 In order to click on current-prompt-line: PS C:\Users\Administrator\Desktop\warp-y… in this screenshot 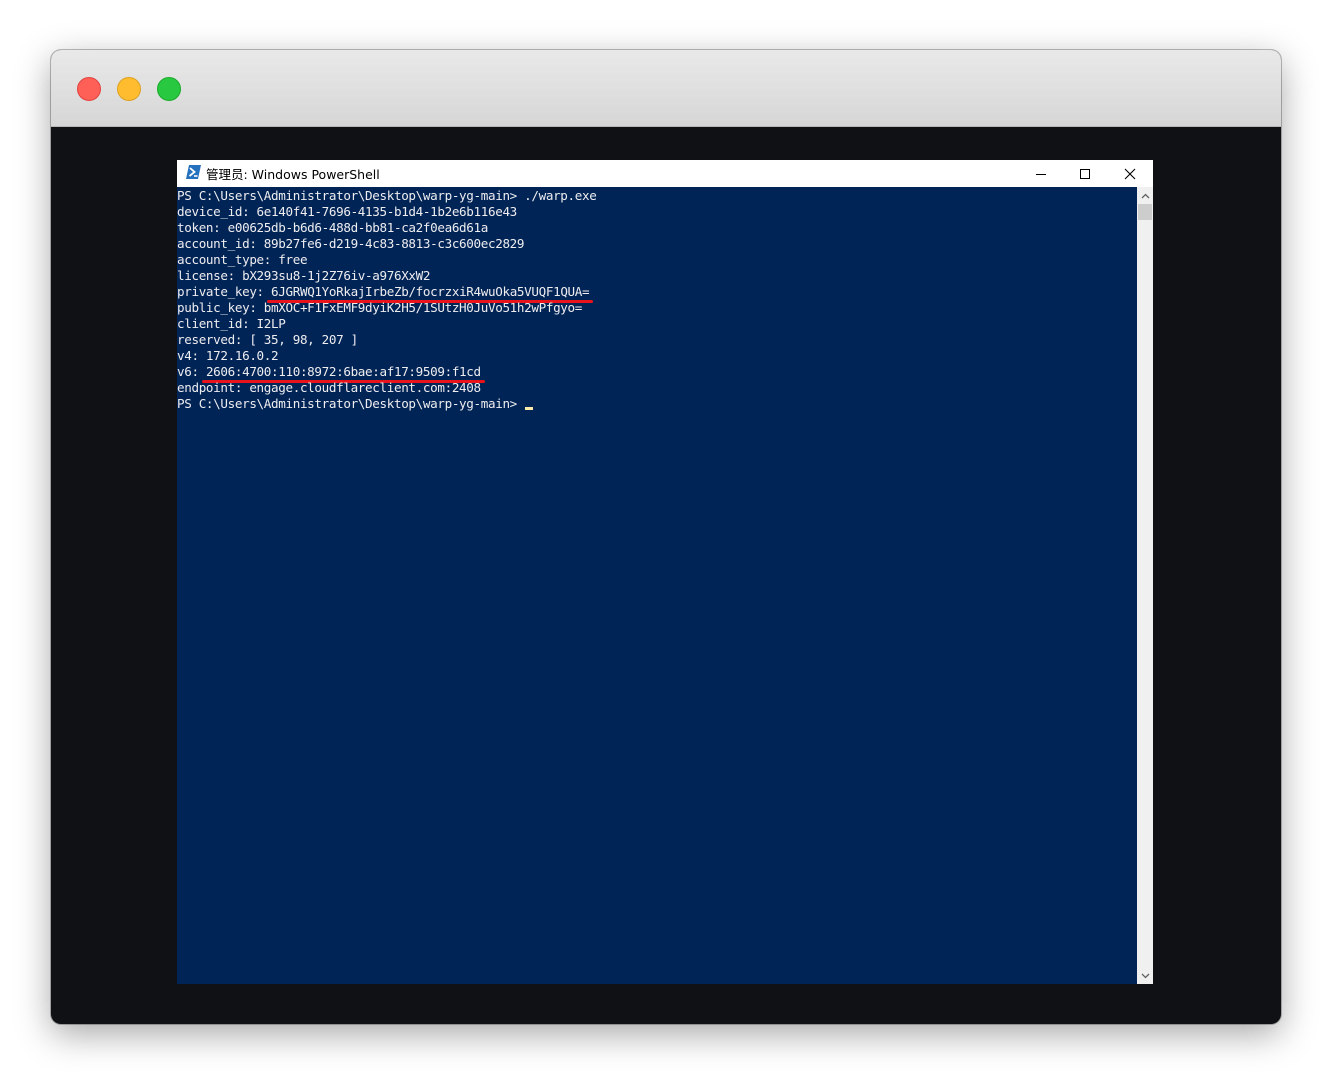, I will do `click(355, 404)`.